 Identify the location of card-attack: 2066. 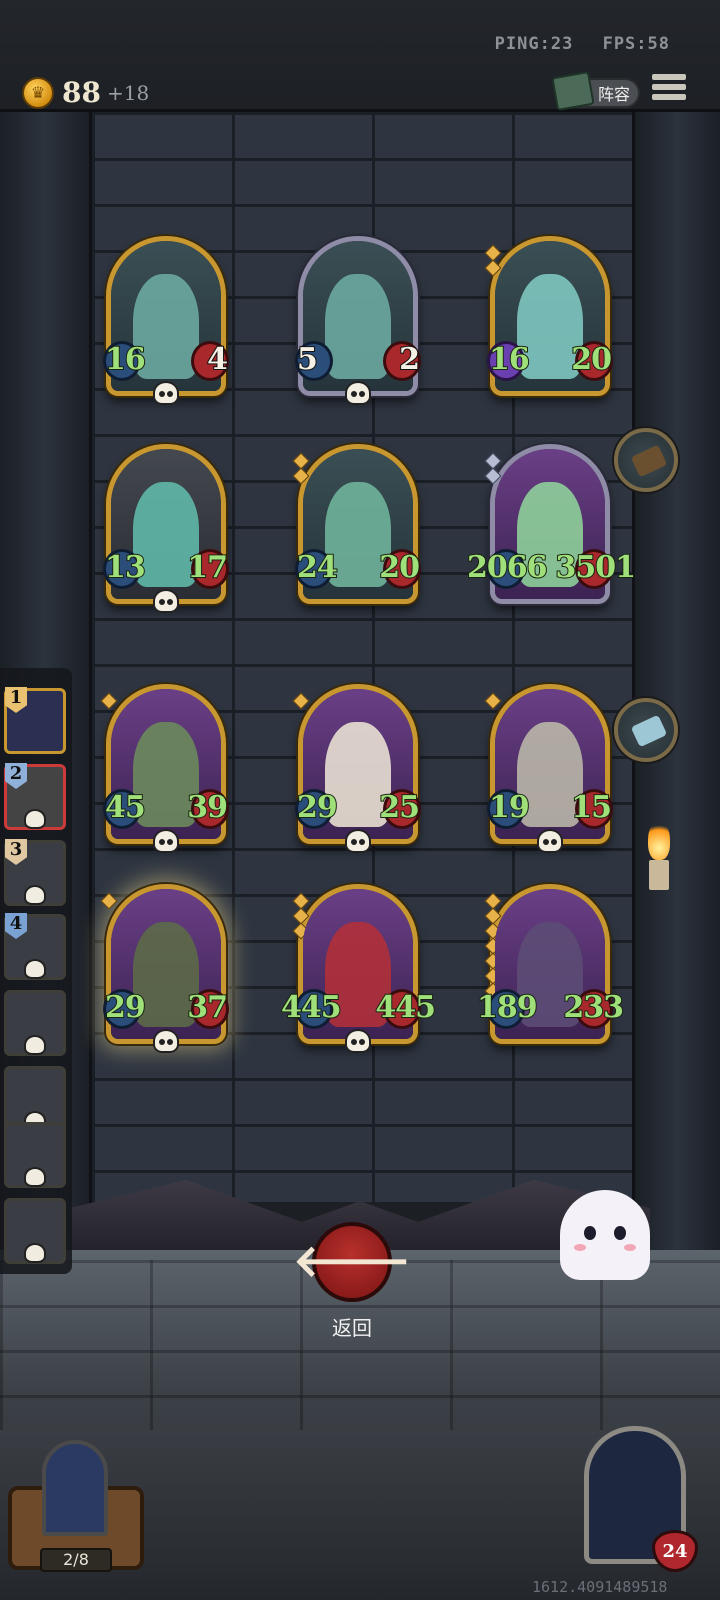
(507, 567).